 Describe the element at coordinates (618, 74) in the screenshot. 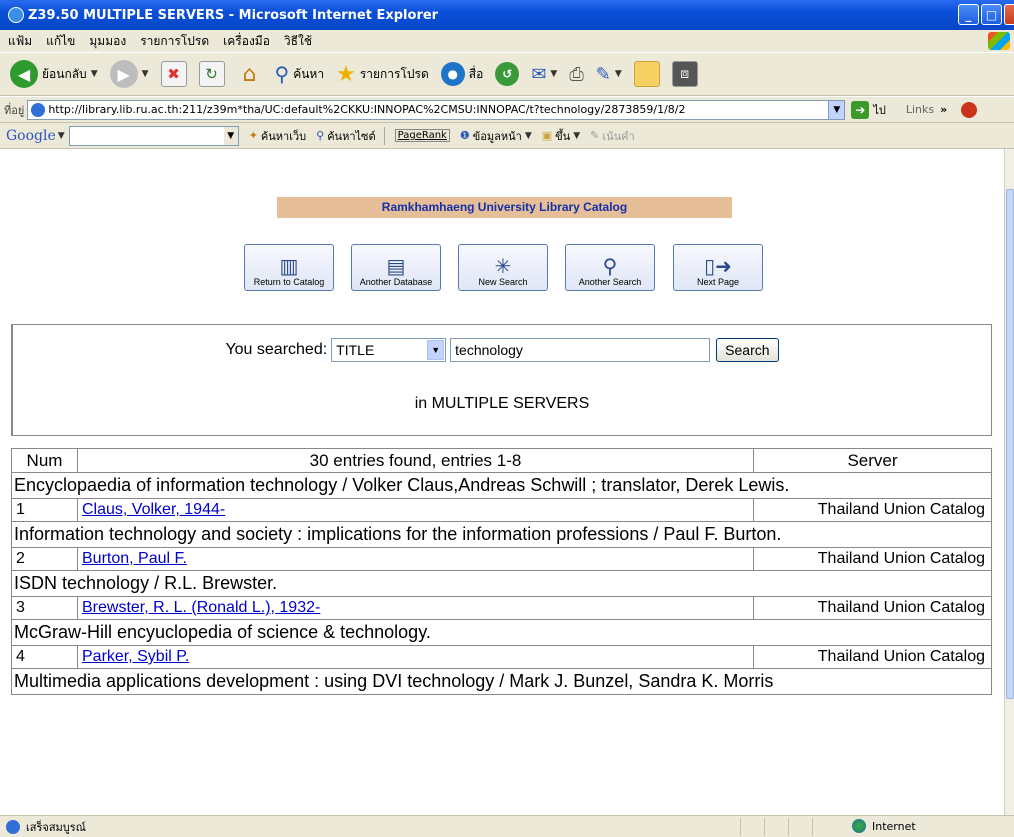

I see `edit-dropdown-icon: ▼` at that location.